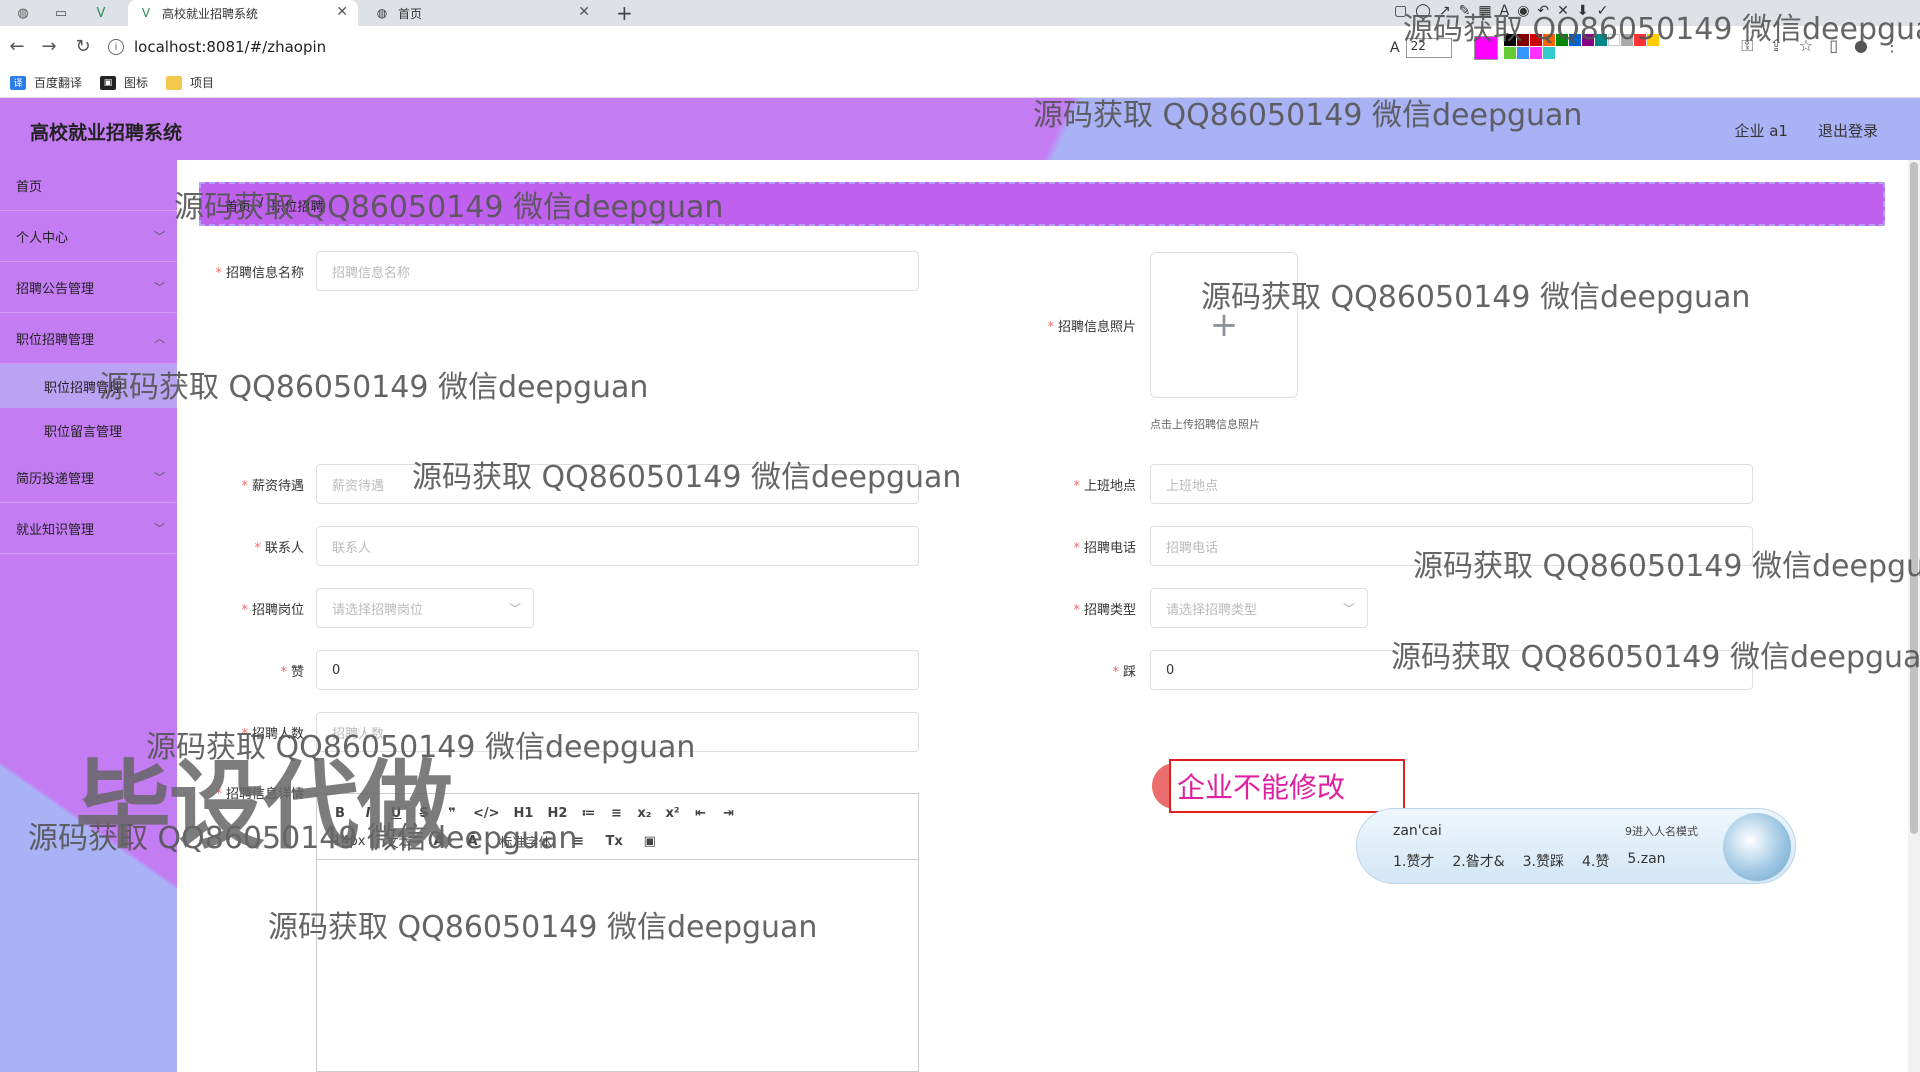 This screenshot has width=1920, height=1072. I want to click on sidebar-item-home: 首页, so click(88, 185).